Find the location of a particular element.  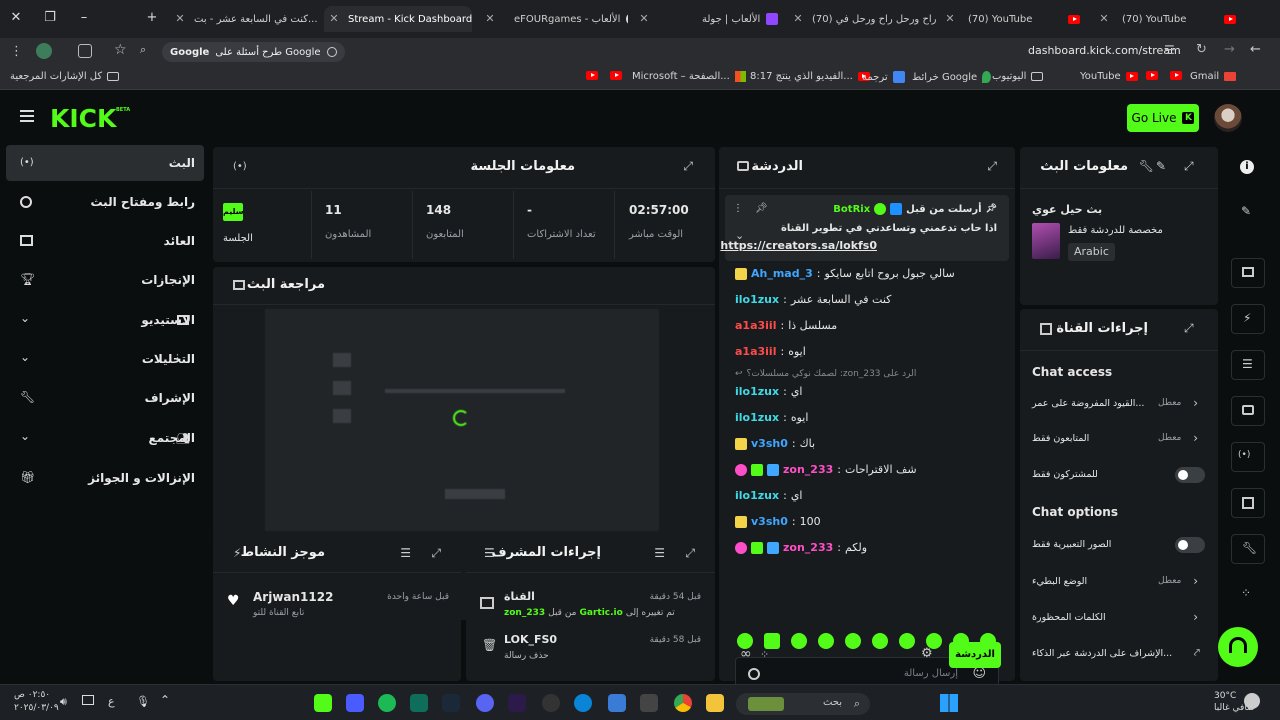

new-tab-icon: + is located at coordinates (152, 18).